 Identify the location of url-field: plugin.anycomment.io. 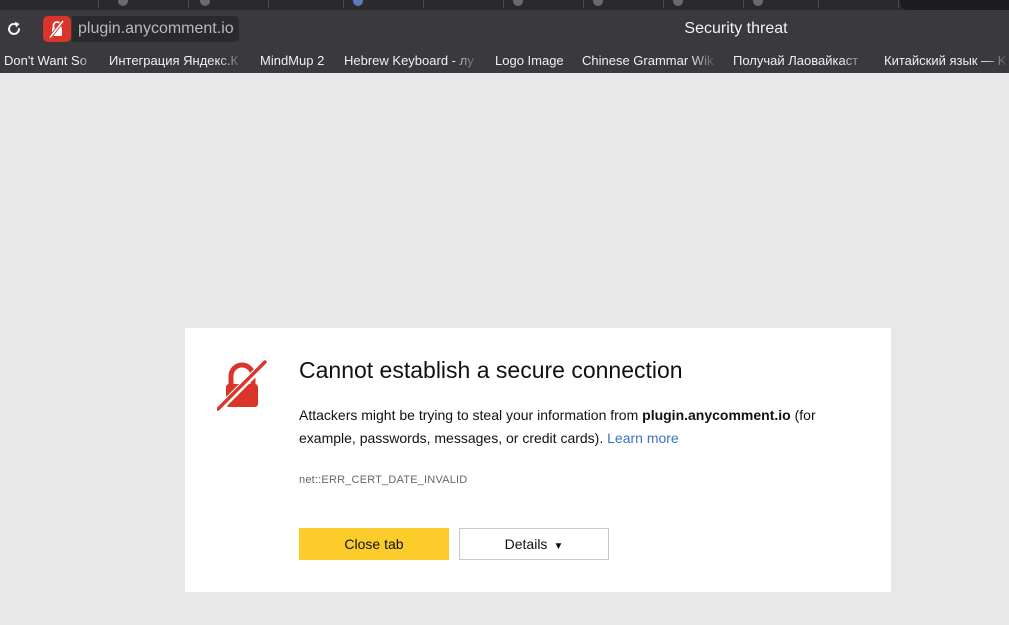
(155, 29).